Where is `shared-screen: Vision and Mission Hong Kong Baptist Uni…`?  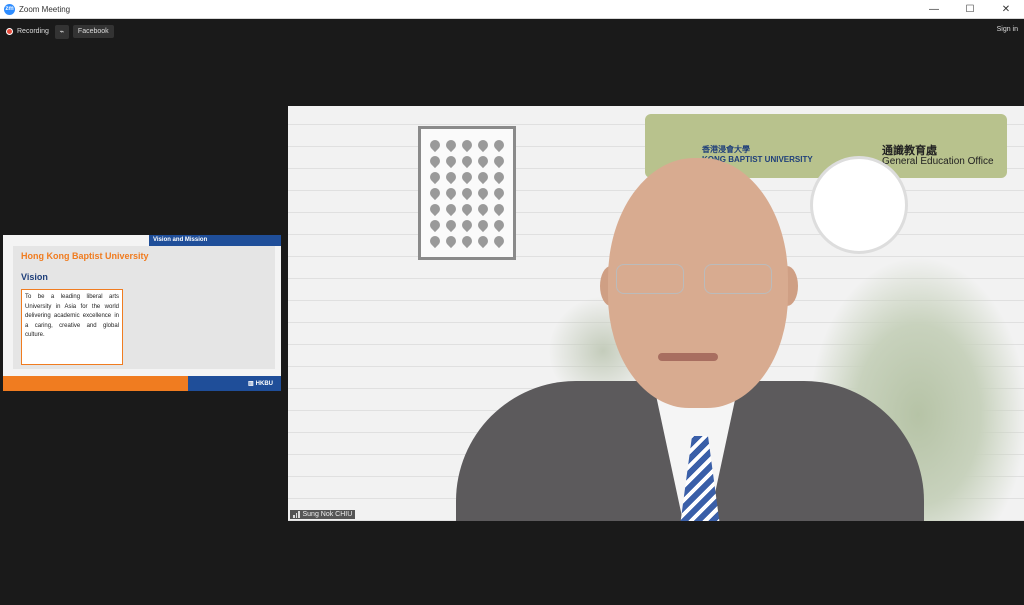
shared-screen: Vision and Mission Hong Kong Baptist Uni… is located at coordinates (142, 313).